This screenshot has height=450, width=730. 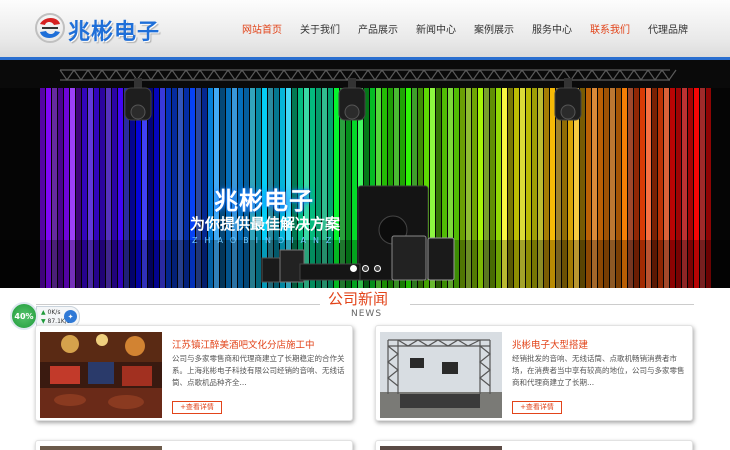 I want to click on news-title: 江苏镇江醉美酒吧文化分店施工中, so click(x=243, y=344).